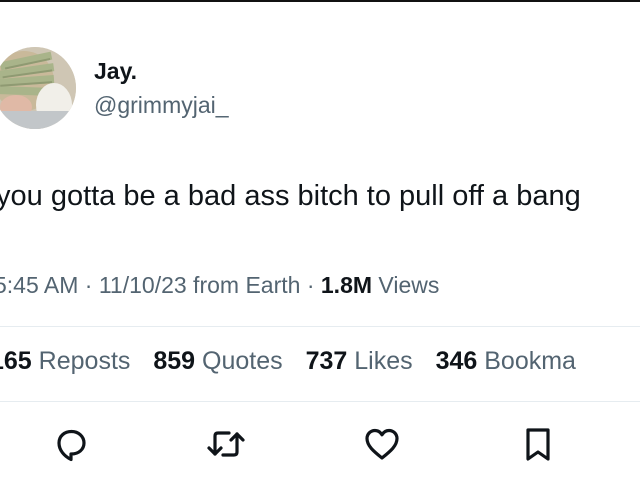 The height and width of the screenshot is (480, 640). What do you see at coordinates (243, 285) in the screenshot?
I see `tweet-source: from Earth` at bounding box center [243, 285].